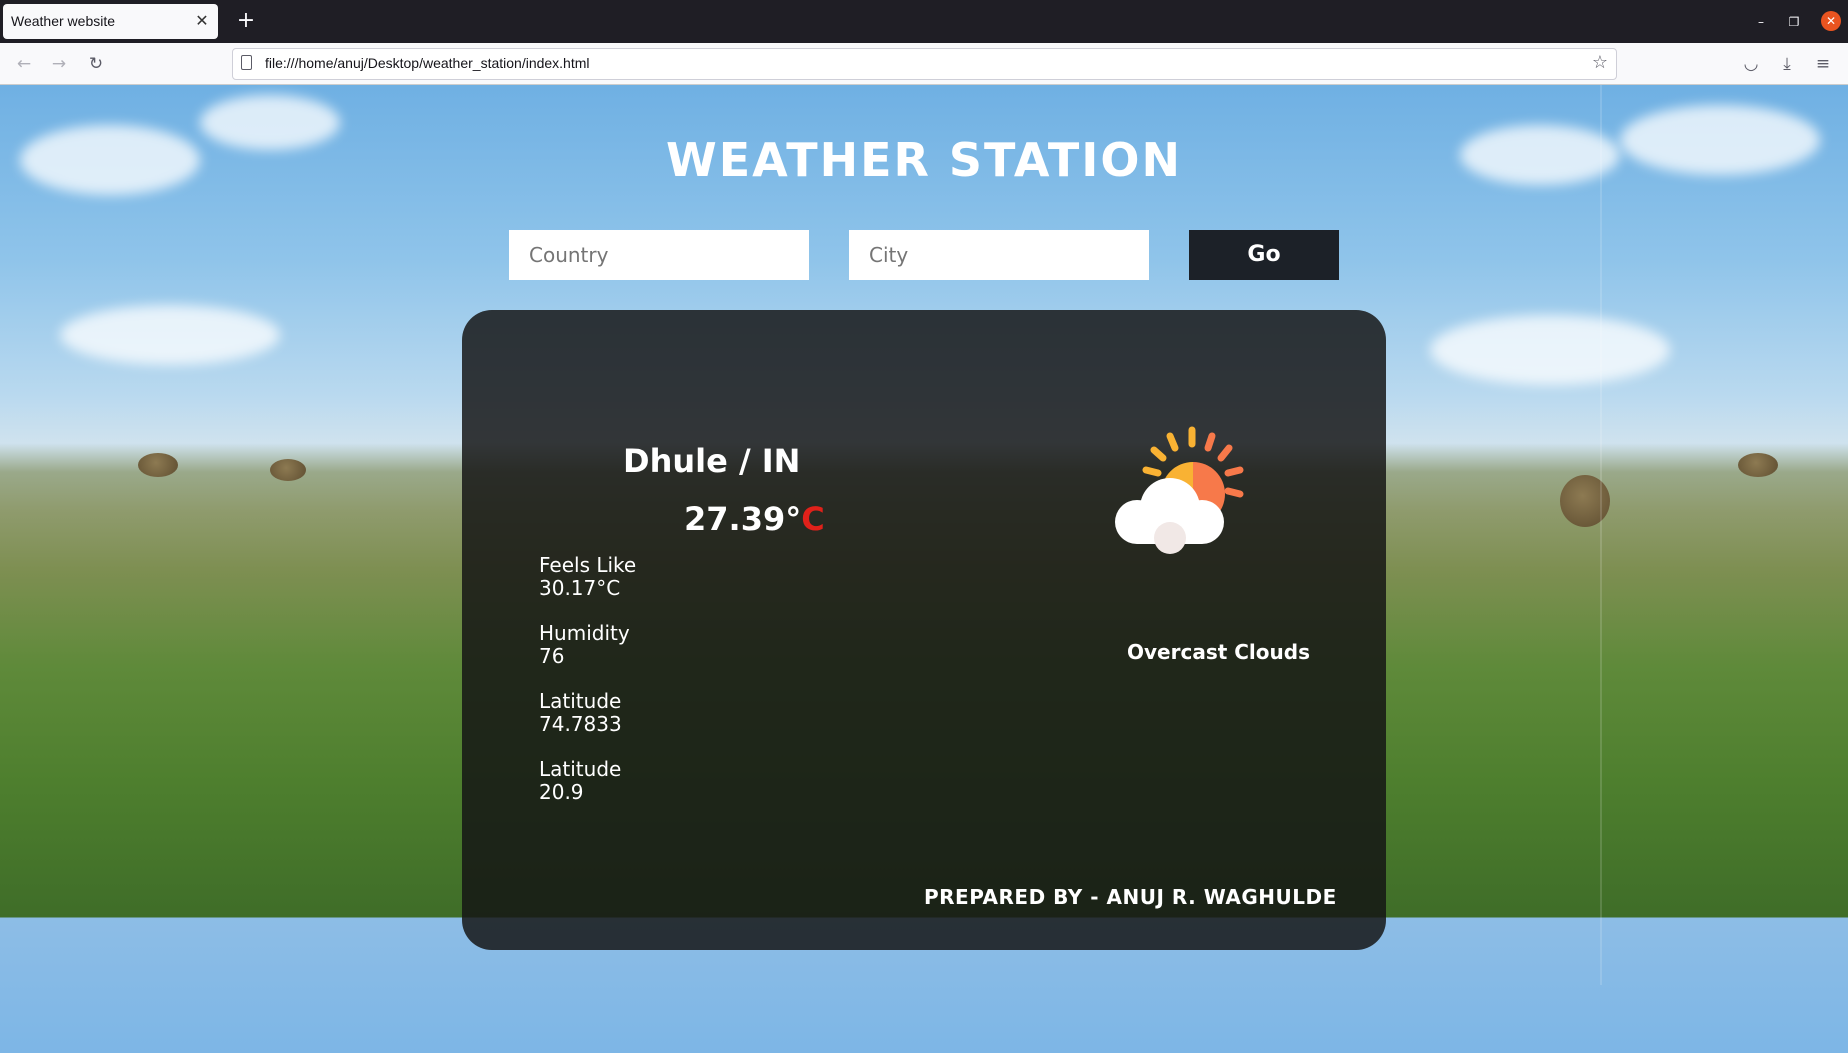 Image resolution: width=1848 pixels, height=1053 pixels. I want to click on temperature: 27.39°C, so click(754, 519).